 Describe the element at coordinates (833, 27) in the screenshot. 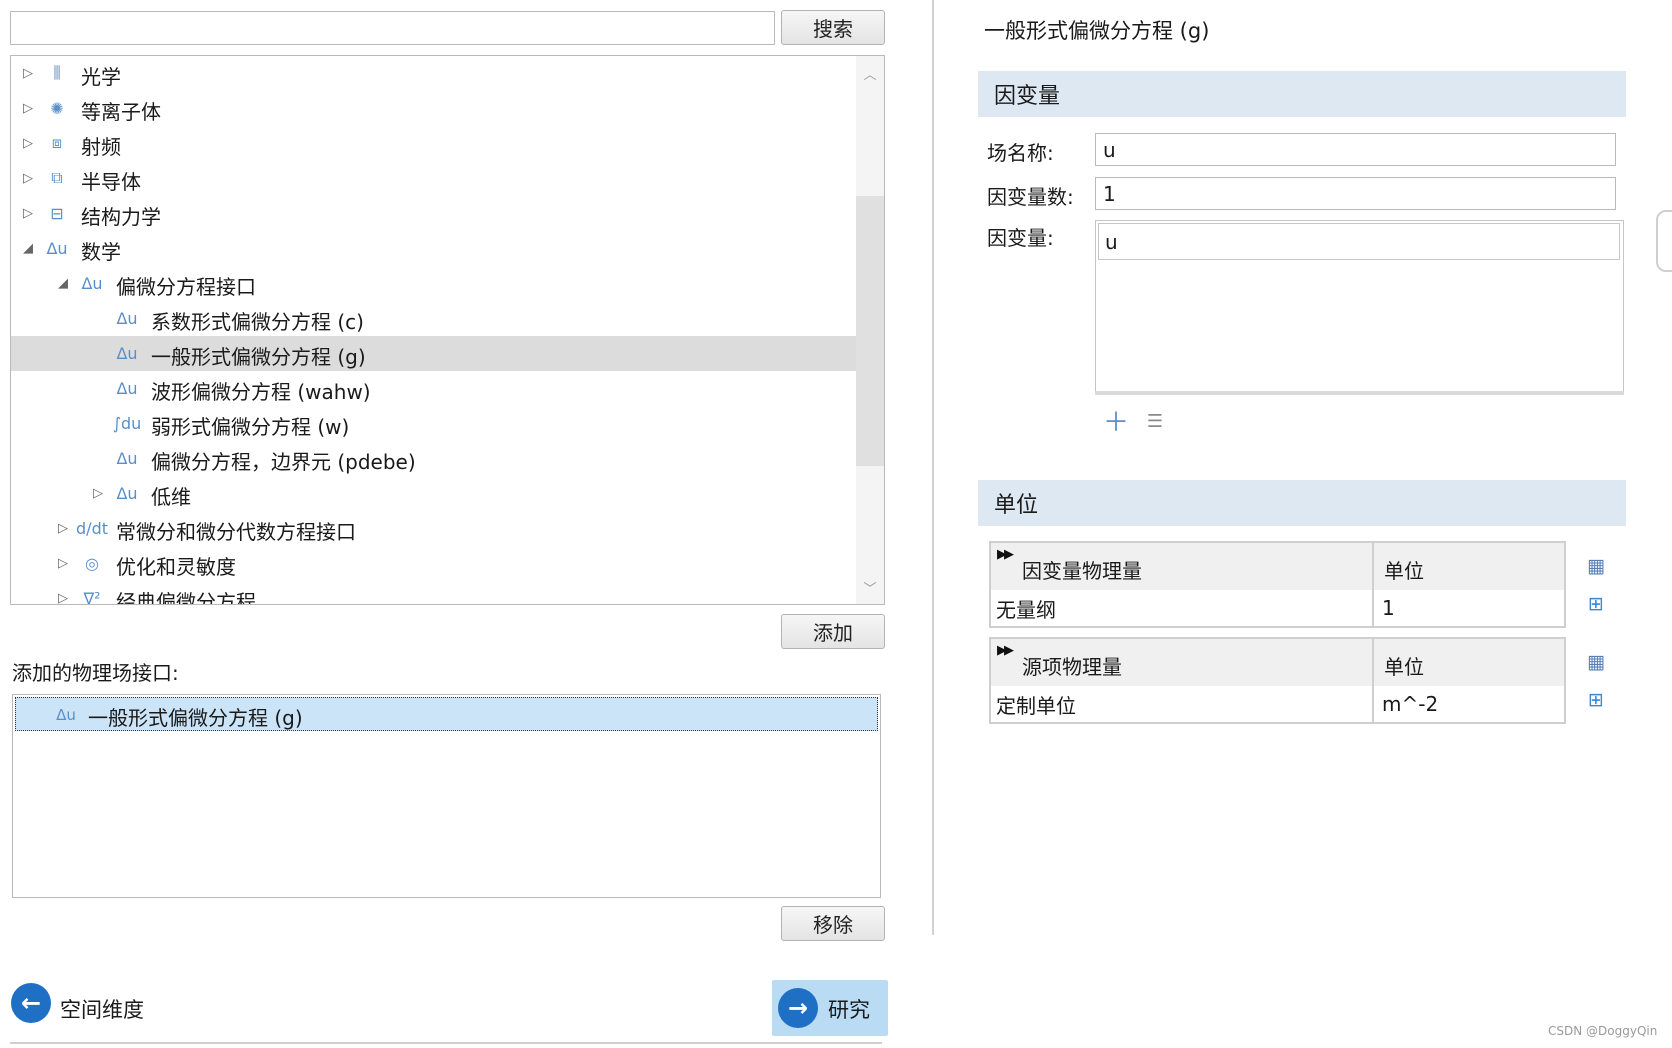

I see `search-button: 搜索` at that location.